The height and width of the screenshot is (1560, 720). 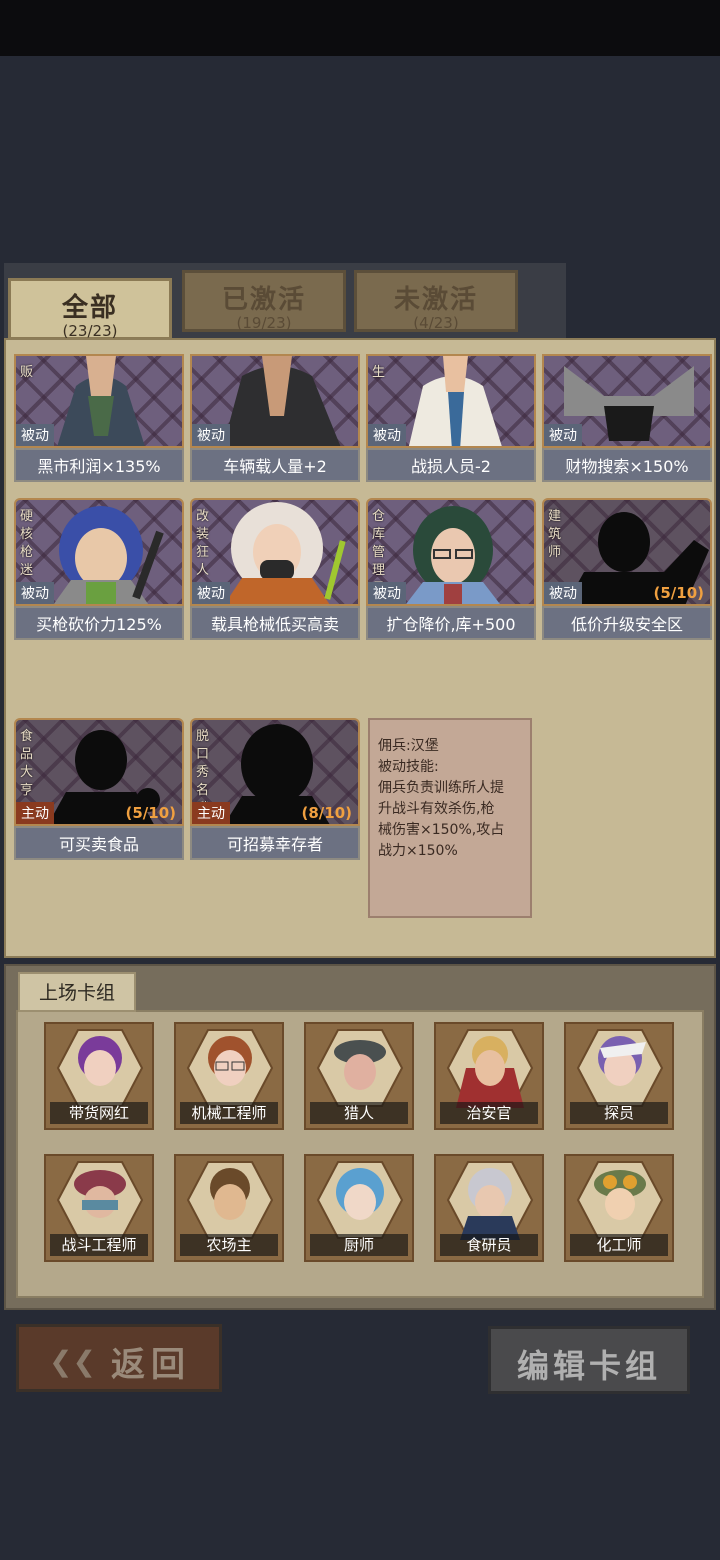 I want to click on deck-card-name: 治安官, so click(x=489, y=1113).